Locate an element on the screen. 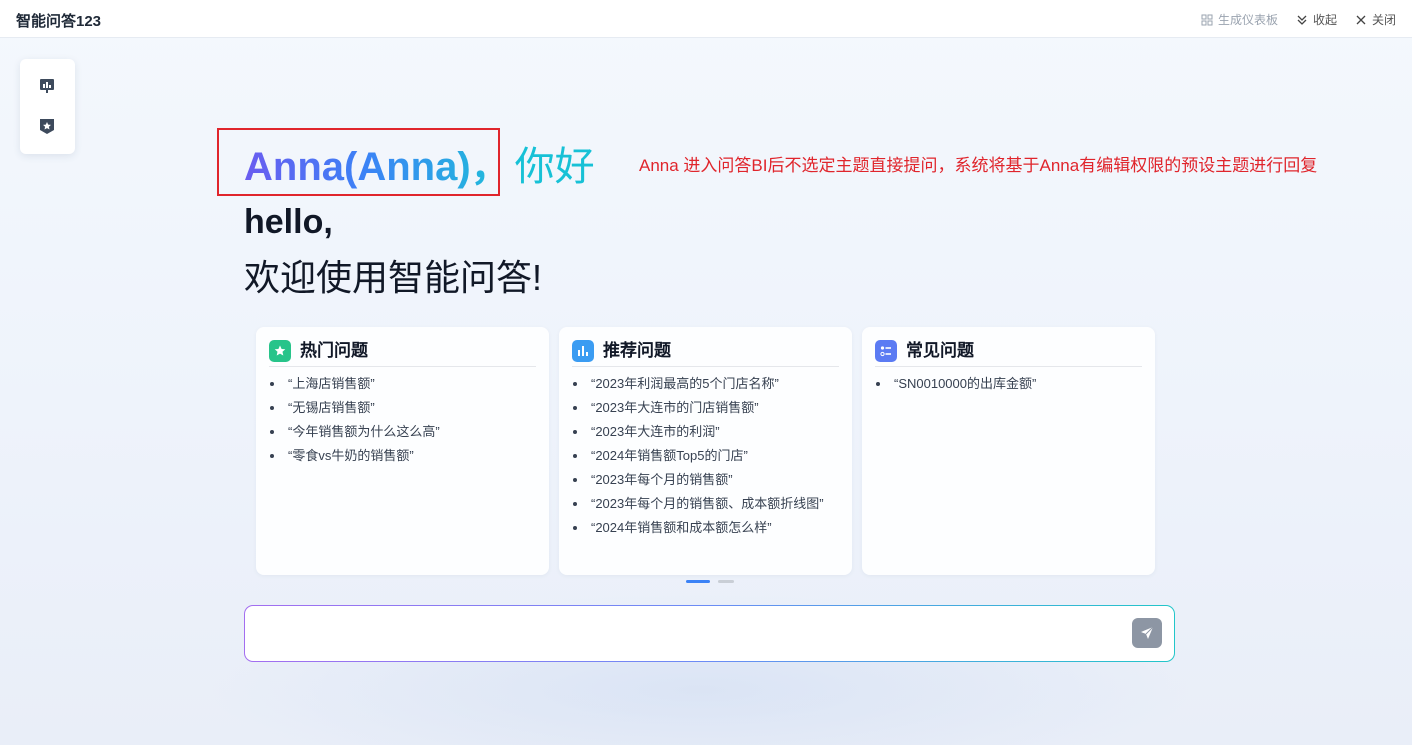 This screenshot has height=745, width=1412. side-toolbar is located at coordinates (47, 106).